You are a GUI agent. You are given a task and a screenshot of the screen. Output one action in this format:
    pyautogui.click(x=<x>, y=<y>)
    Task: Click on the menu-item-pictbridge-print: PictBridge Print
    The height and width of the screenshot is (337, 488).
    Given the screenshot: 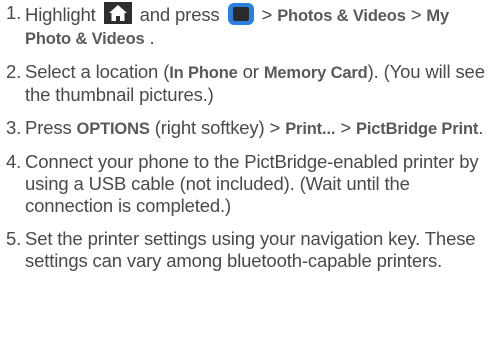 What is the action you would take?
    pyautogui.click(x=417, y=129)
    